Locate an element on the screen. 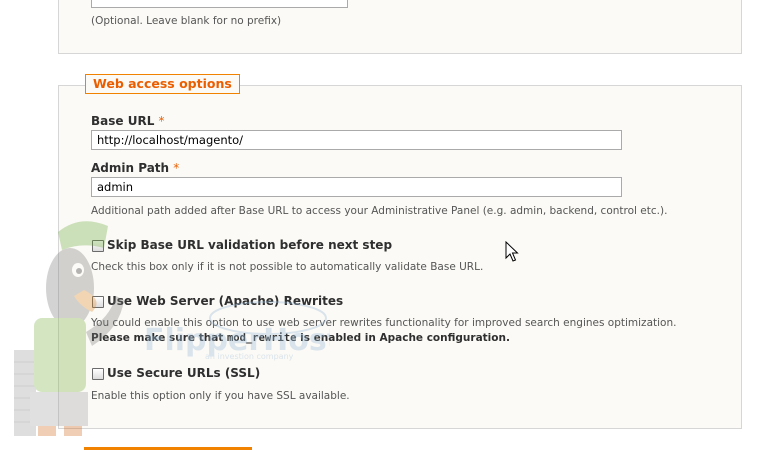 This screenshot has width=776, height=450. warning-text-before: Please make sure that is located at coordinates (159, 338).